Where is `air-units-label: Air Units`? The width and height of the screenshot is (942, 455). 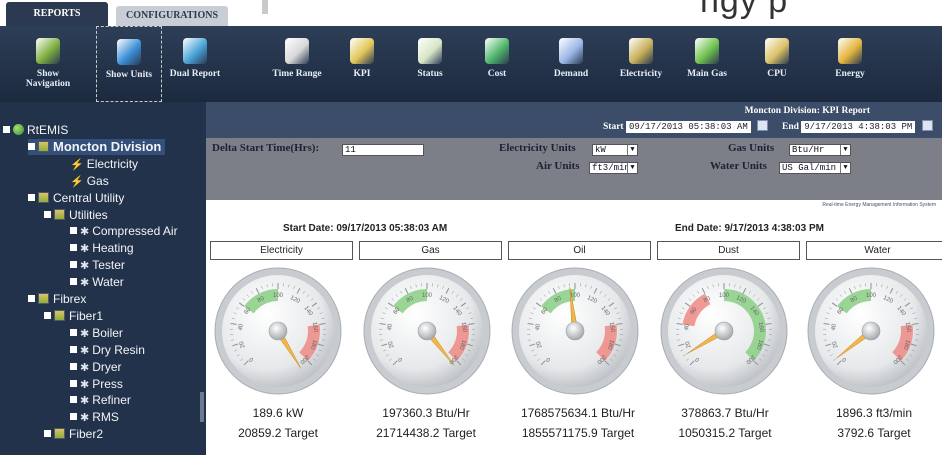 air-units-label: Air Units is located at coordinates (558, 166).